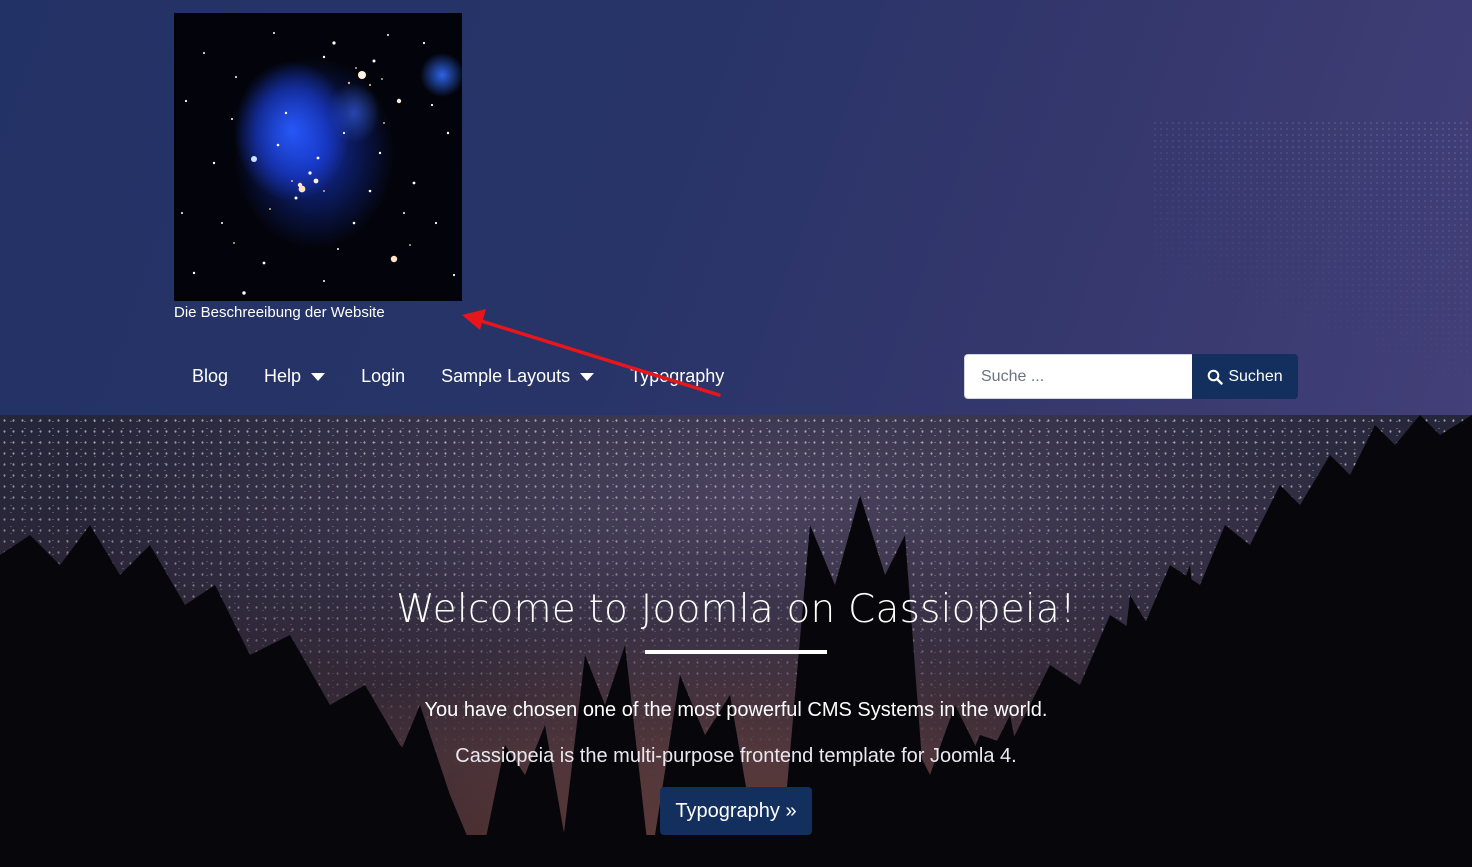 The height and width of the screenshot is (867, 1472). I want to click on nav-item-label: Sample Layouts, so click(506, 376).